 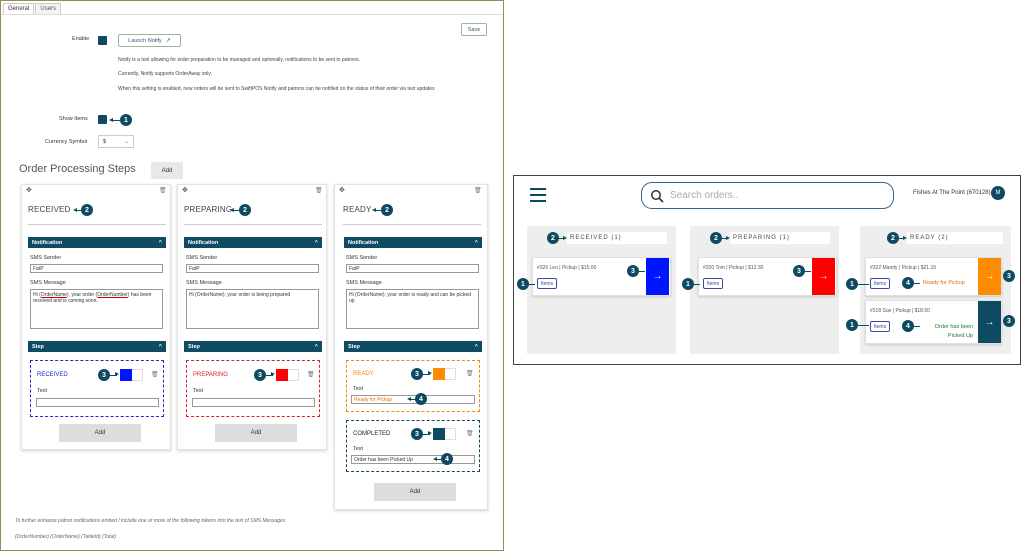 What do you see at coordinates (168, 41) in the screenshot?
I see `external-link-icon: ↗` at bounding box center [168, 41].